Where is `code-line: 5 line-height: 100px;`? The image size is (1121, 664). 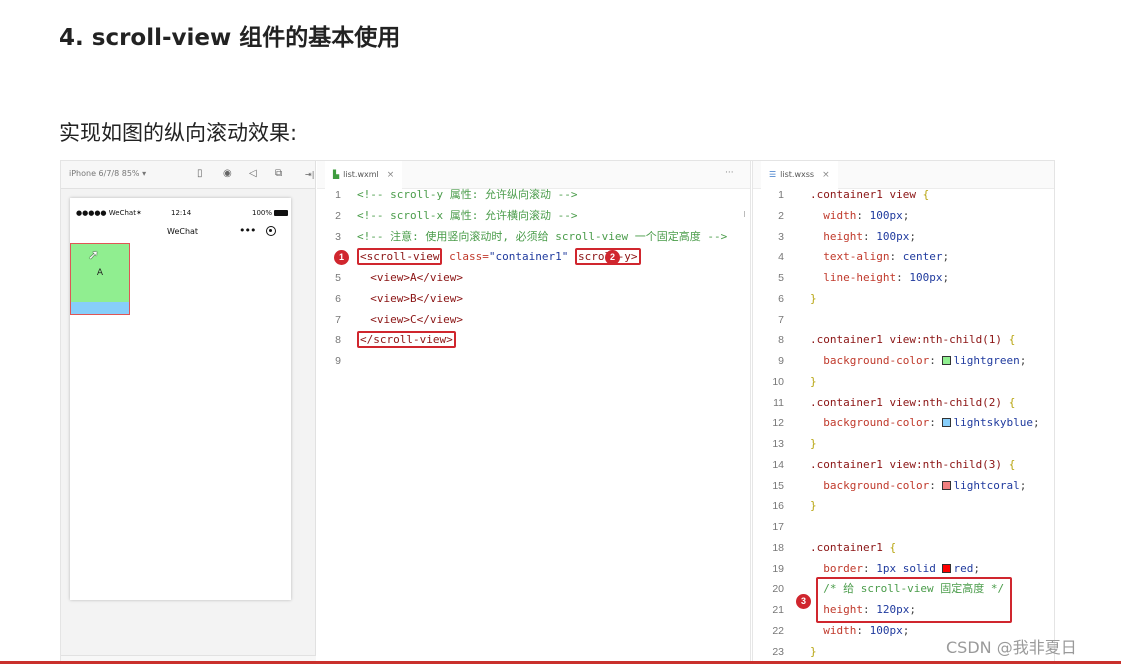
code-line: 5 line-height: 100px; is located at coordinates (903, 278).